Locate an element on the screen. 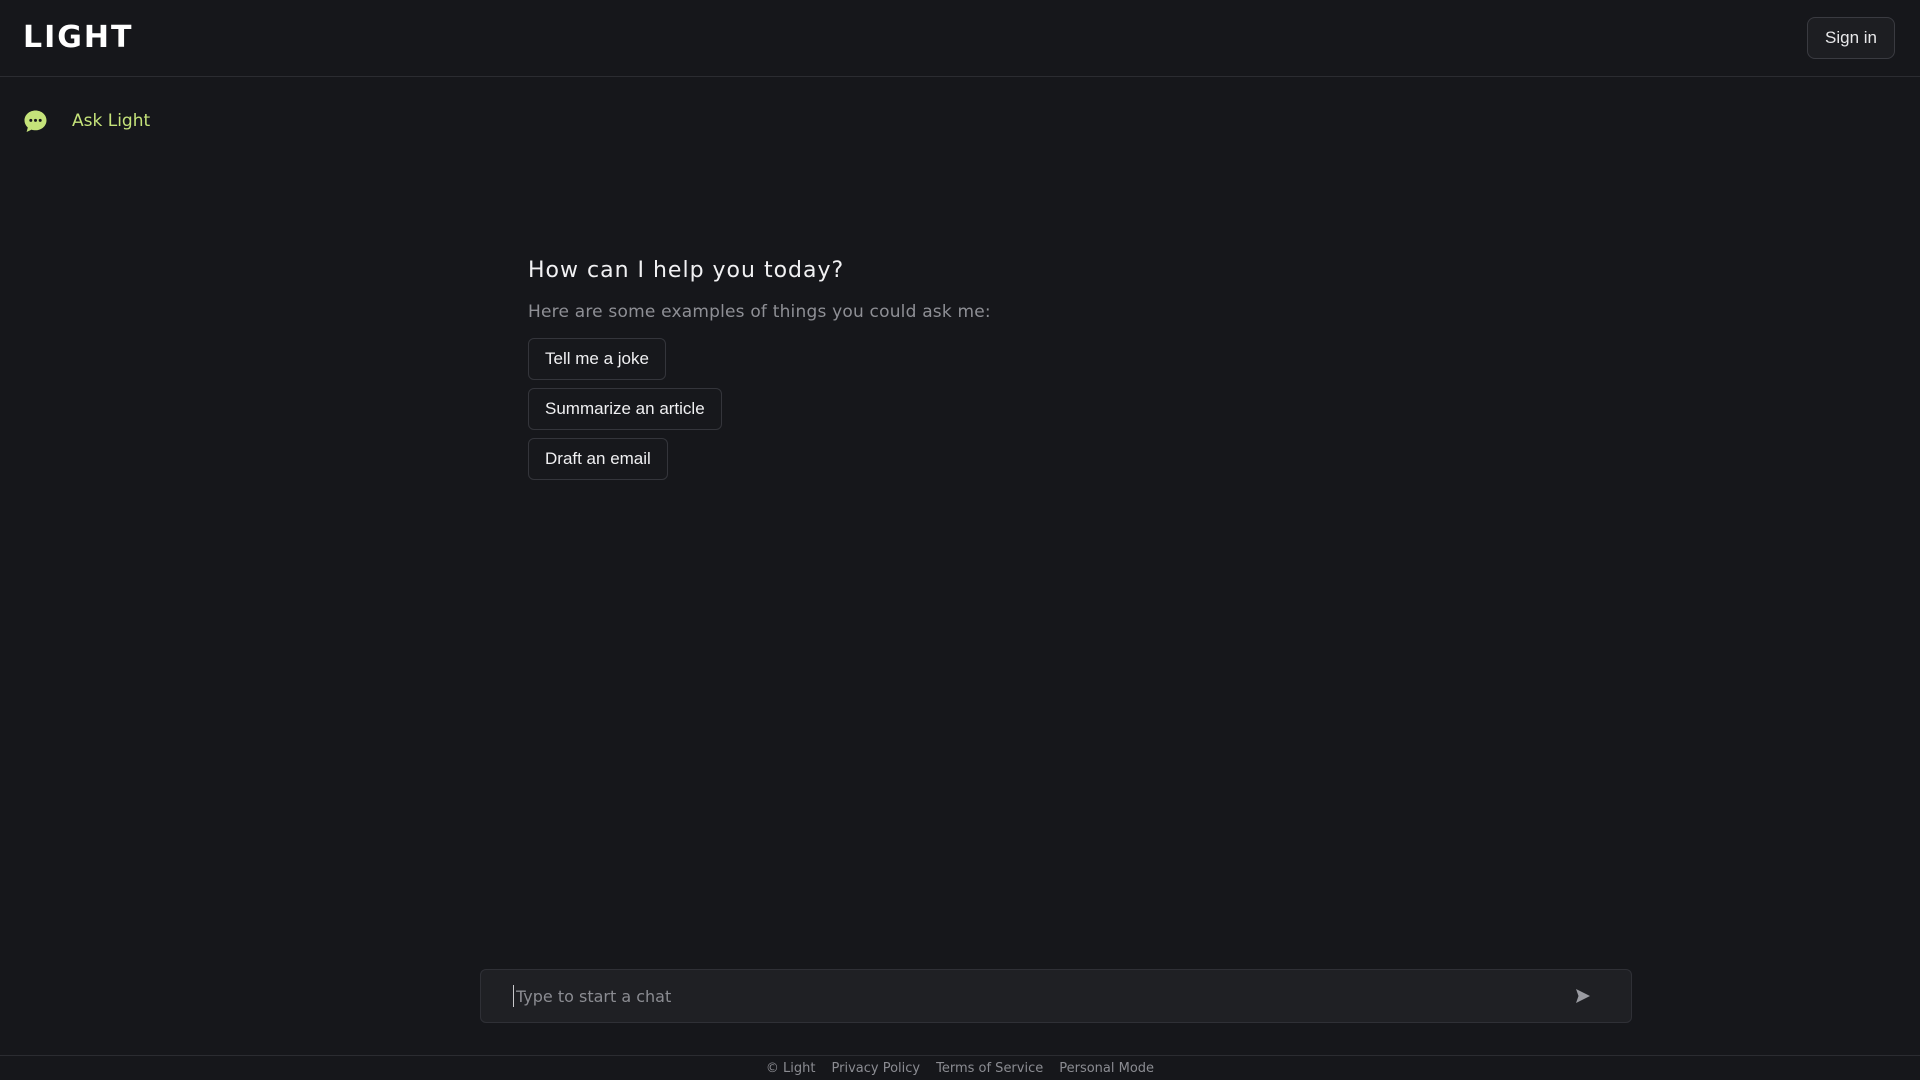  chat-bubble-icon is located at coordinates (35, 121).